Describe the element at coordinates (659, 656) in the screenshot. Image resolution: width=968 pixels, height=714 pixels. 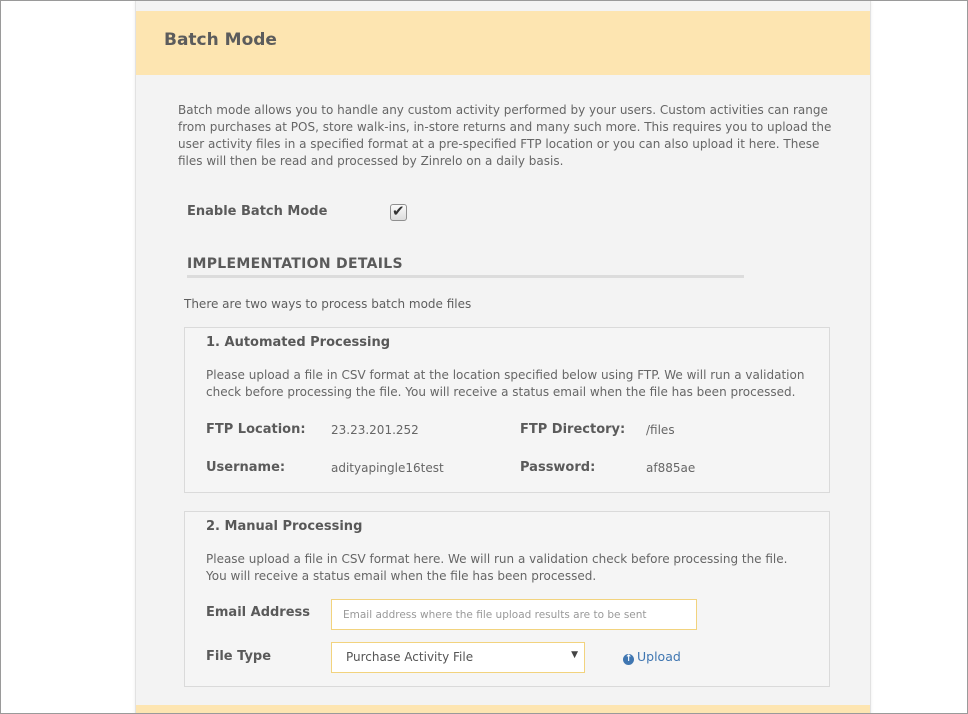
I see `upload-link-label: Upload` at that location.